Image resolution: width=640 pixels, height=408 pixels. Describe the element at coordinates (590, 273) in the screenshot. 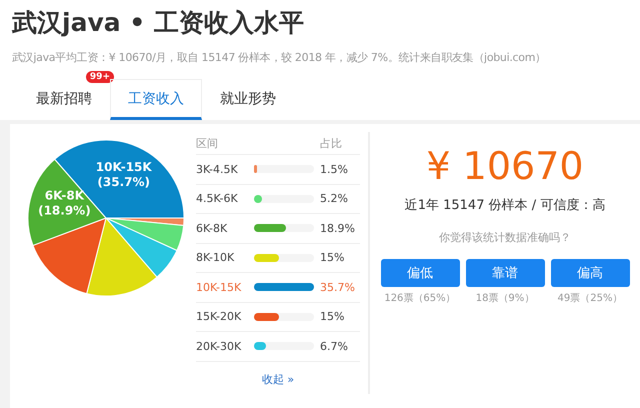

I see `vote-button: 偏高` at that location.